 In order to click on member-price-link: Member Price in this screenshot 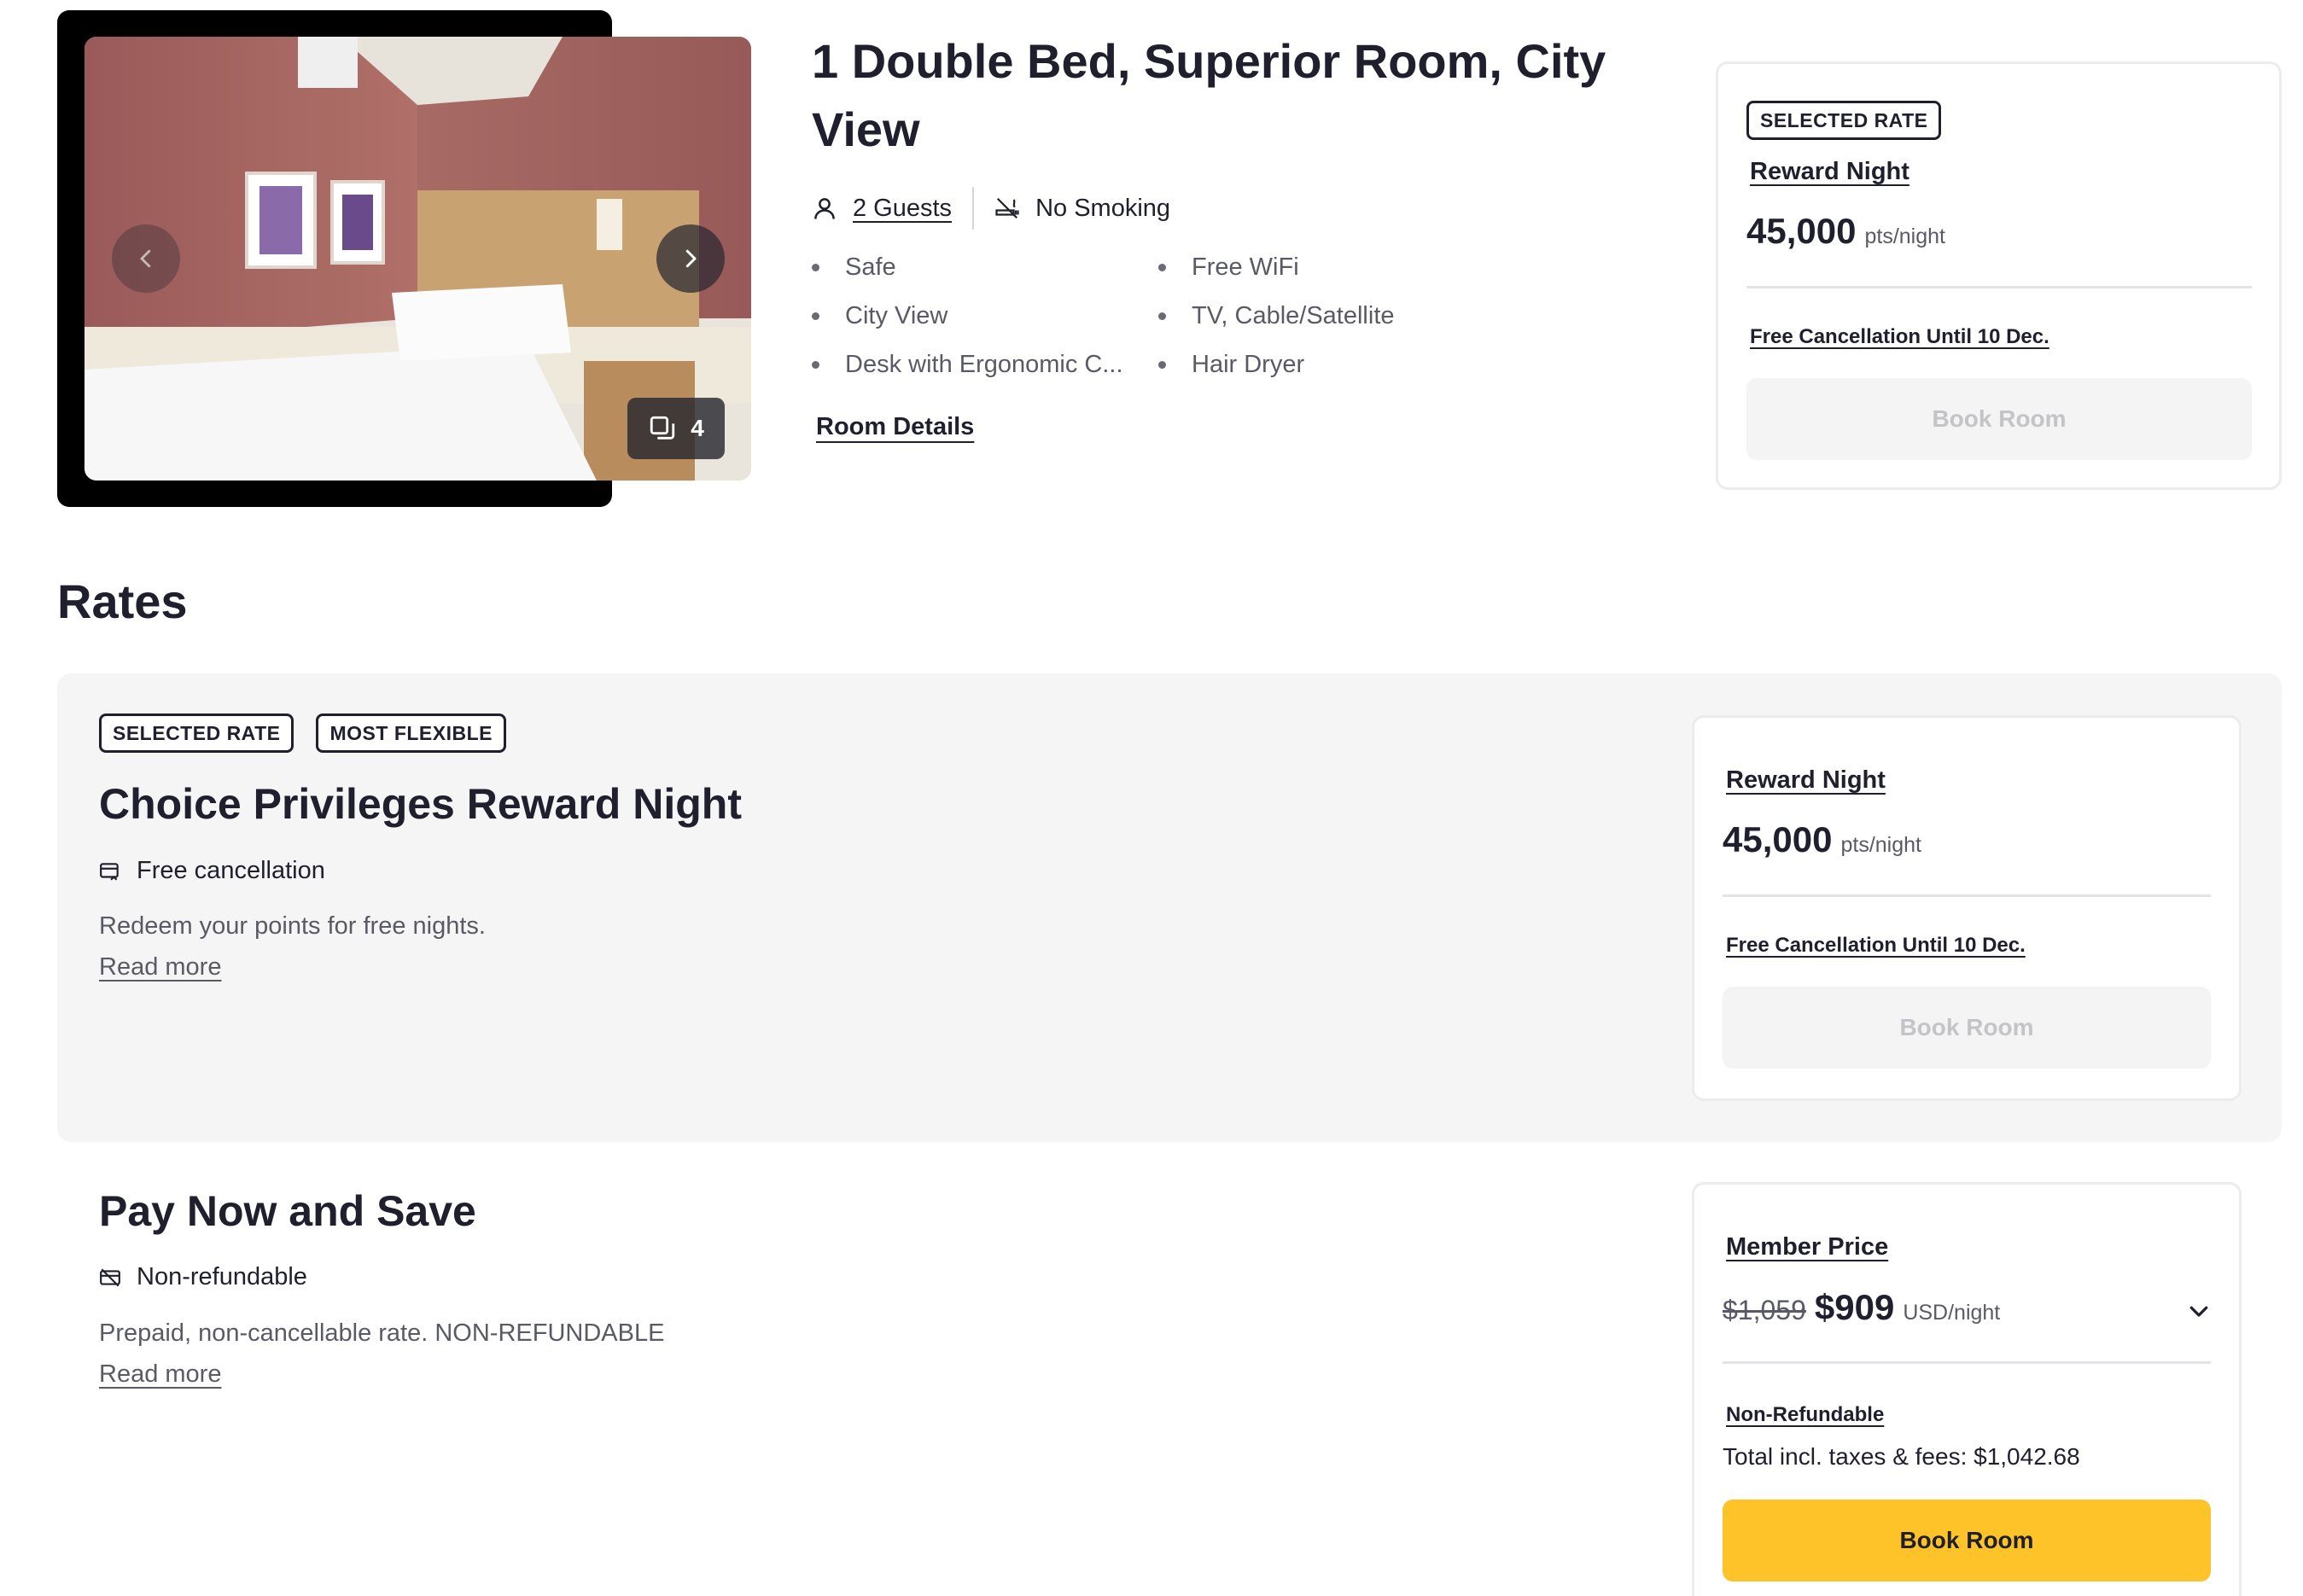, I will do `click(1807, 1247)`.